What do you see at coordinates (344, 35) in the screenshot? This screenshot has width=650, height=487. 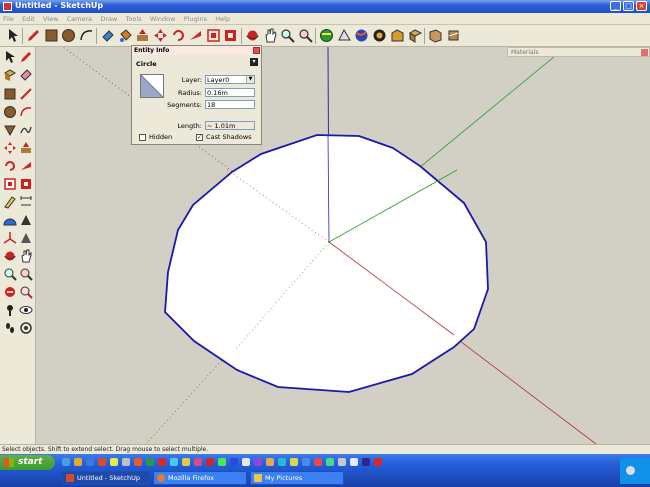 I see `share-model-icon` at bounding box center [344, 35].